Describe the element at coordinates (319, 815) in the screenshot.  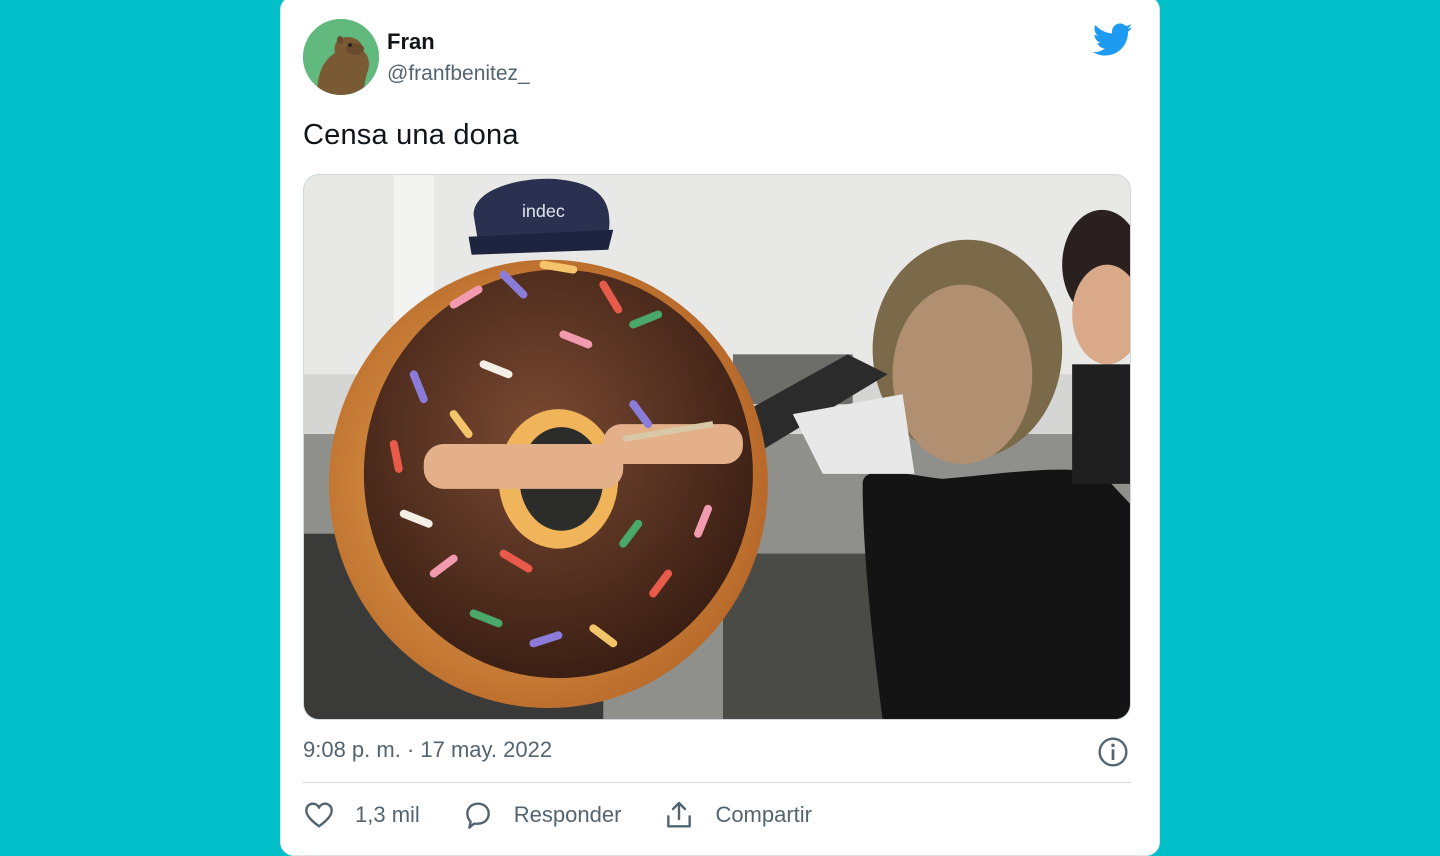
I see `heart-icon` at that location.